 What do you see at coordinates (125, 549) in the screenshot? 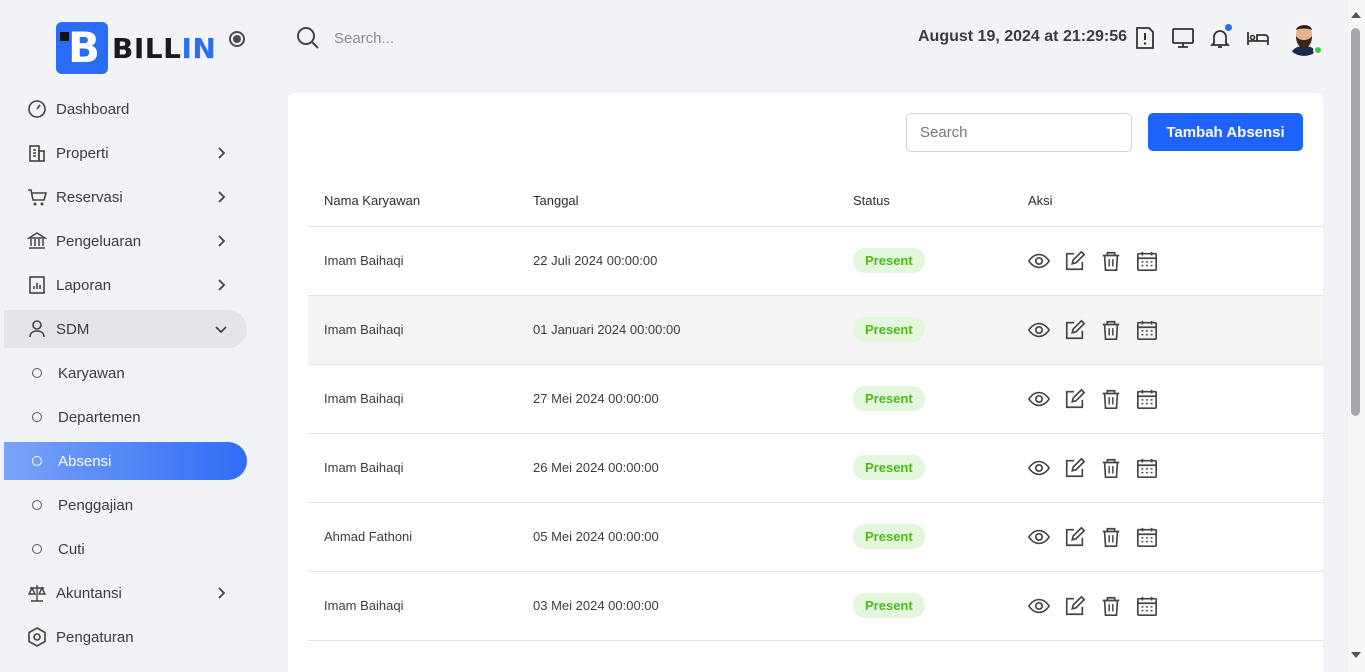
I see `sidebar-item-cuti: Cuti` at bounding box center [125, 549].